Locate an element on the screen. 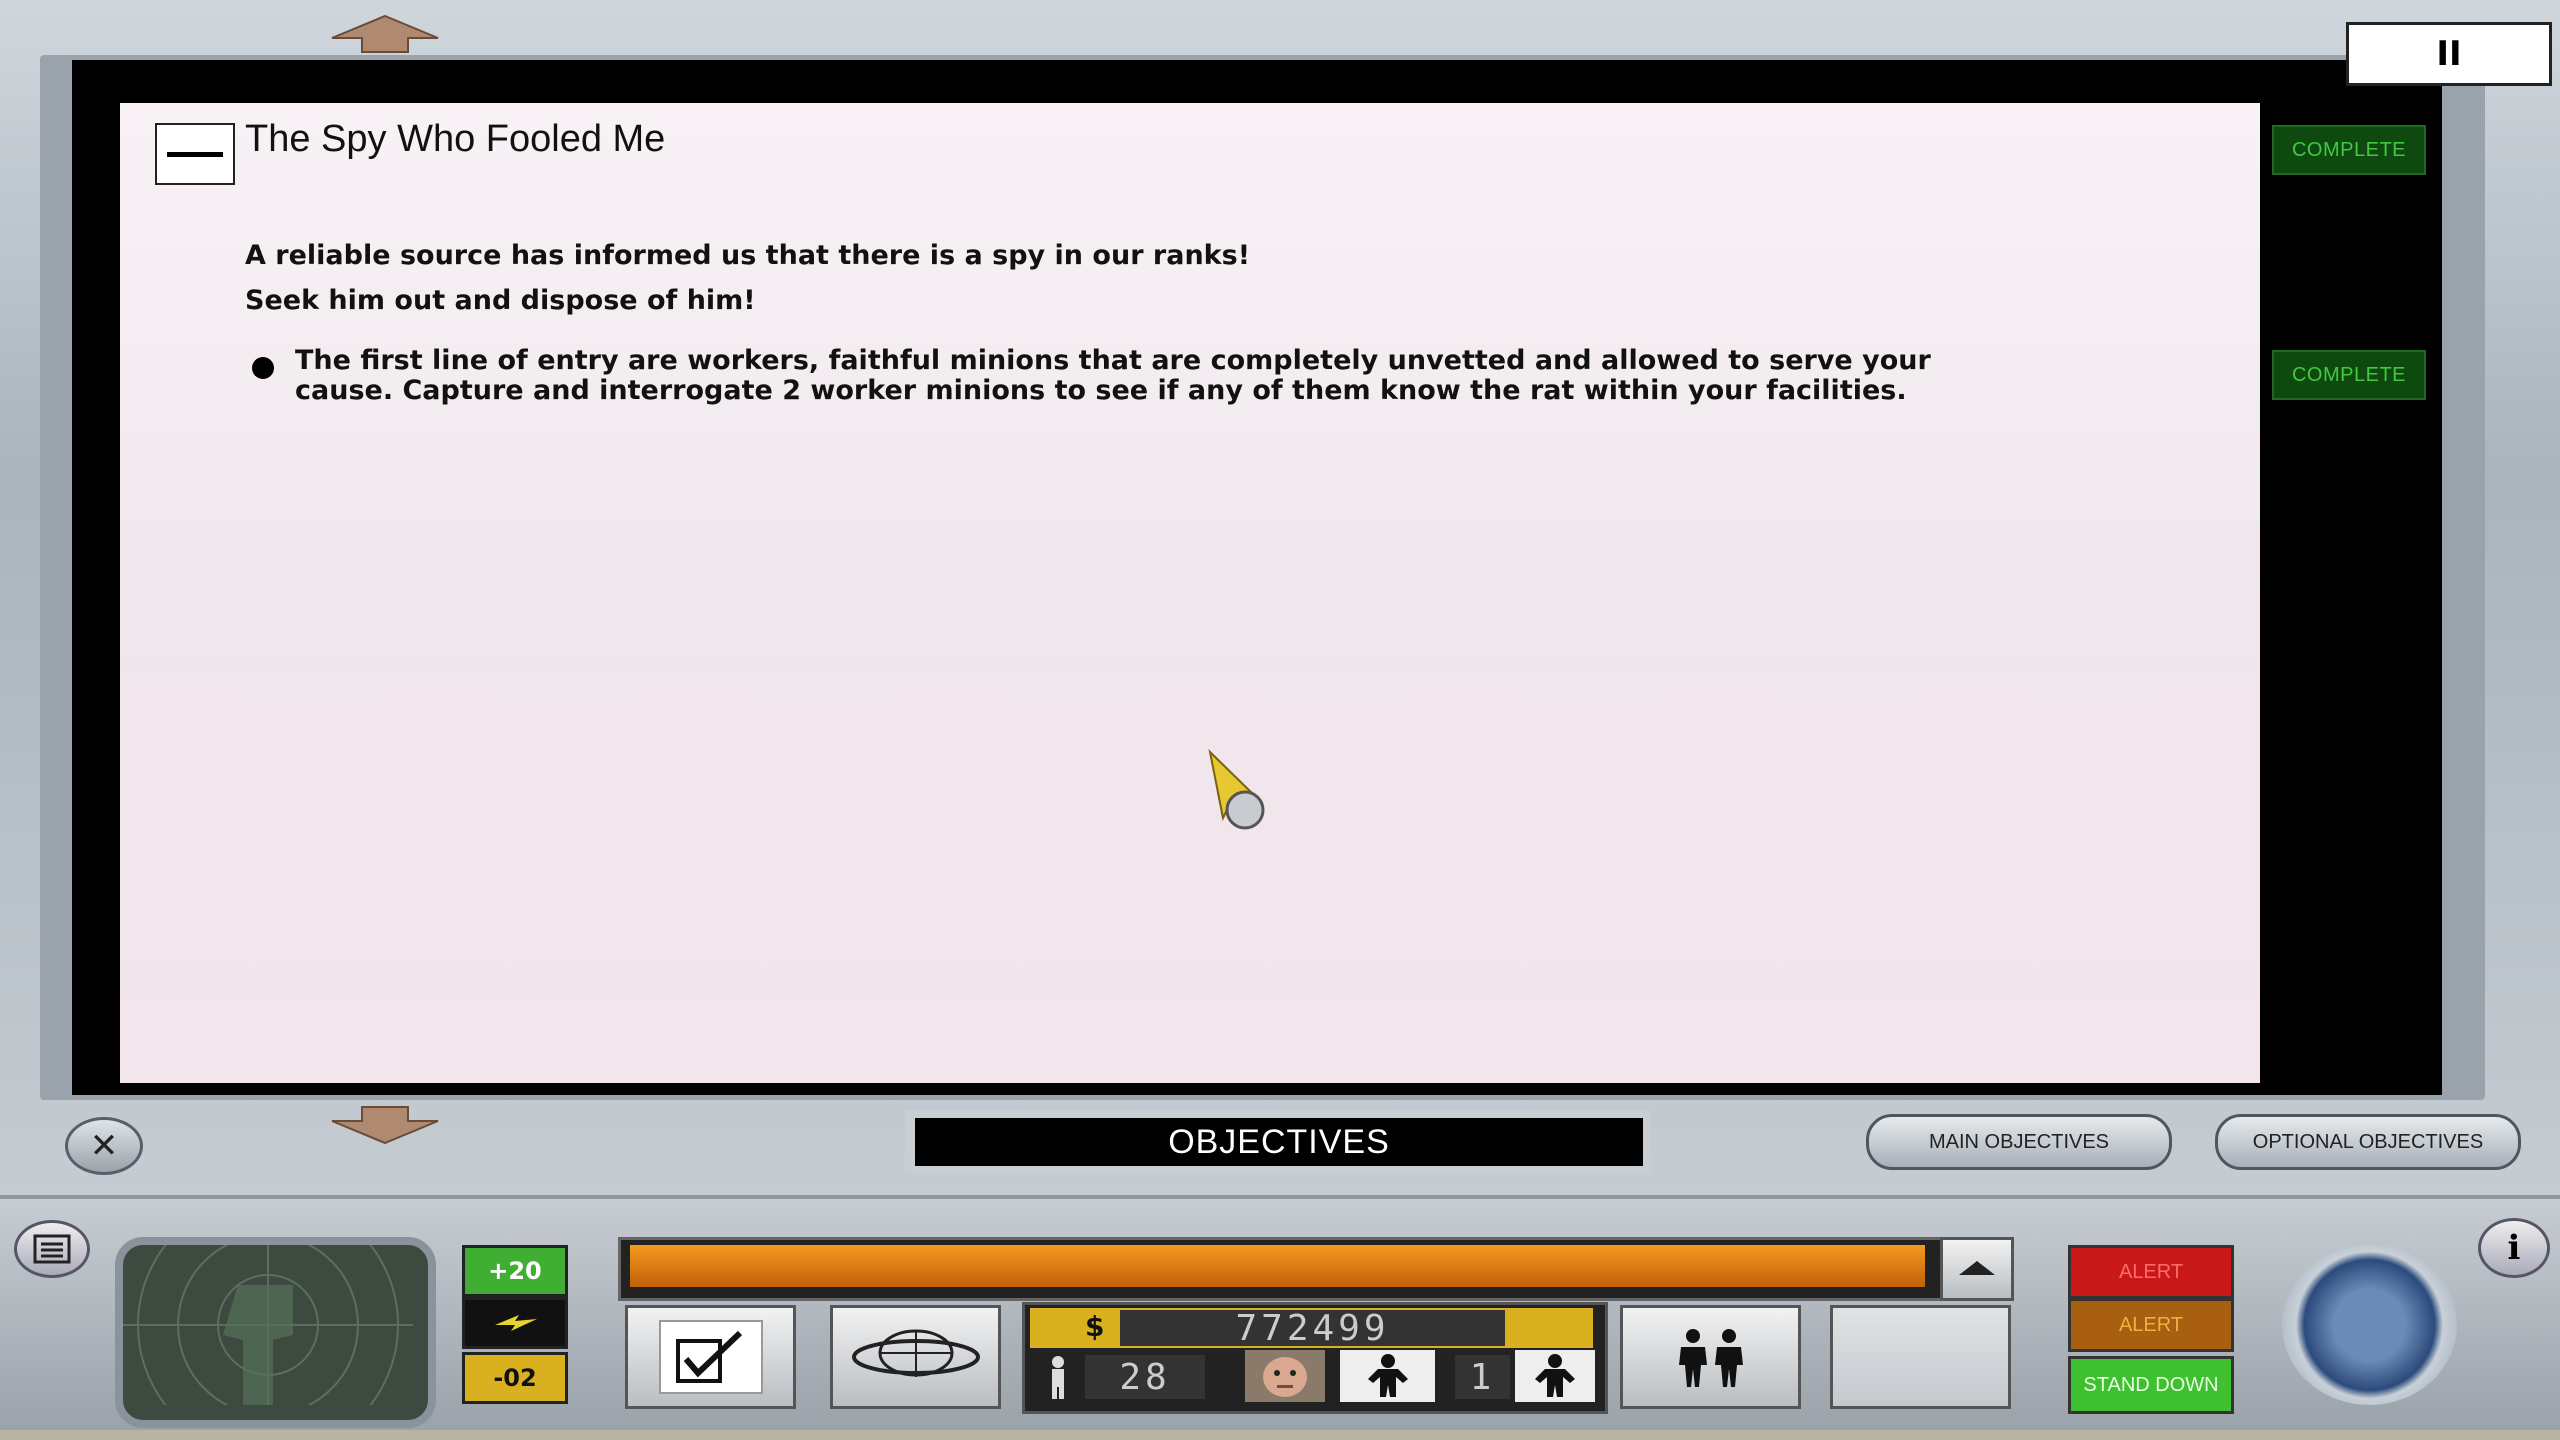 This screenshot has height=1440, width=2560. collapse-mission-button is located at coordinates (195, 154).